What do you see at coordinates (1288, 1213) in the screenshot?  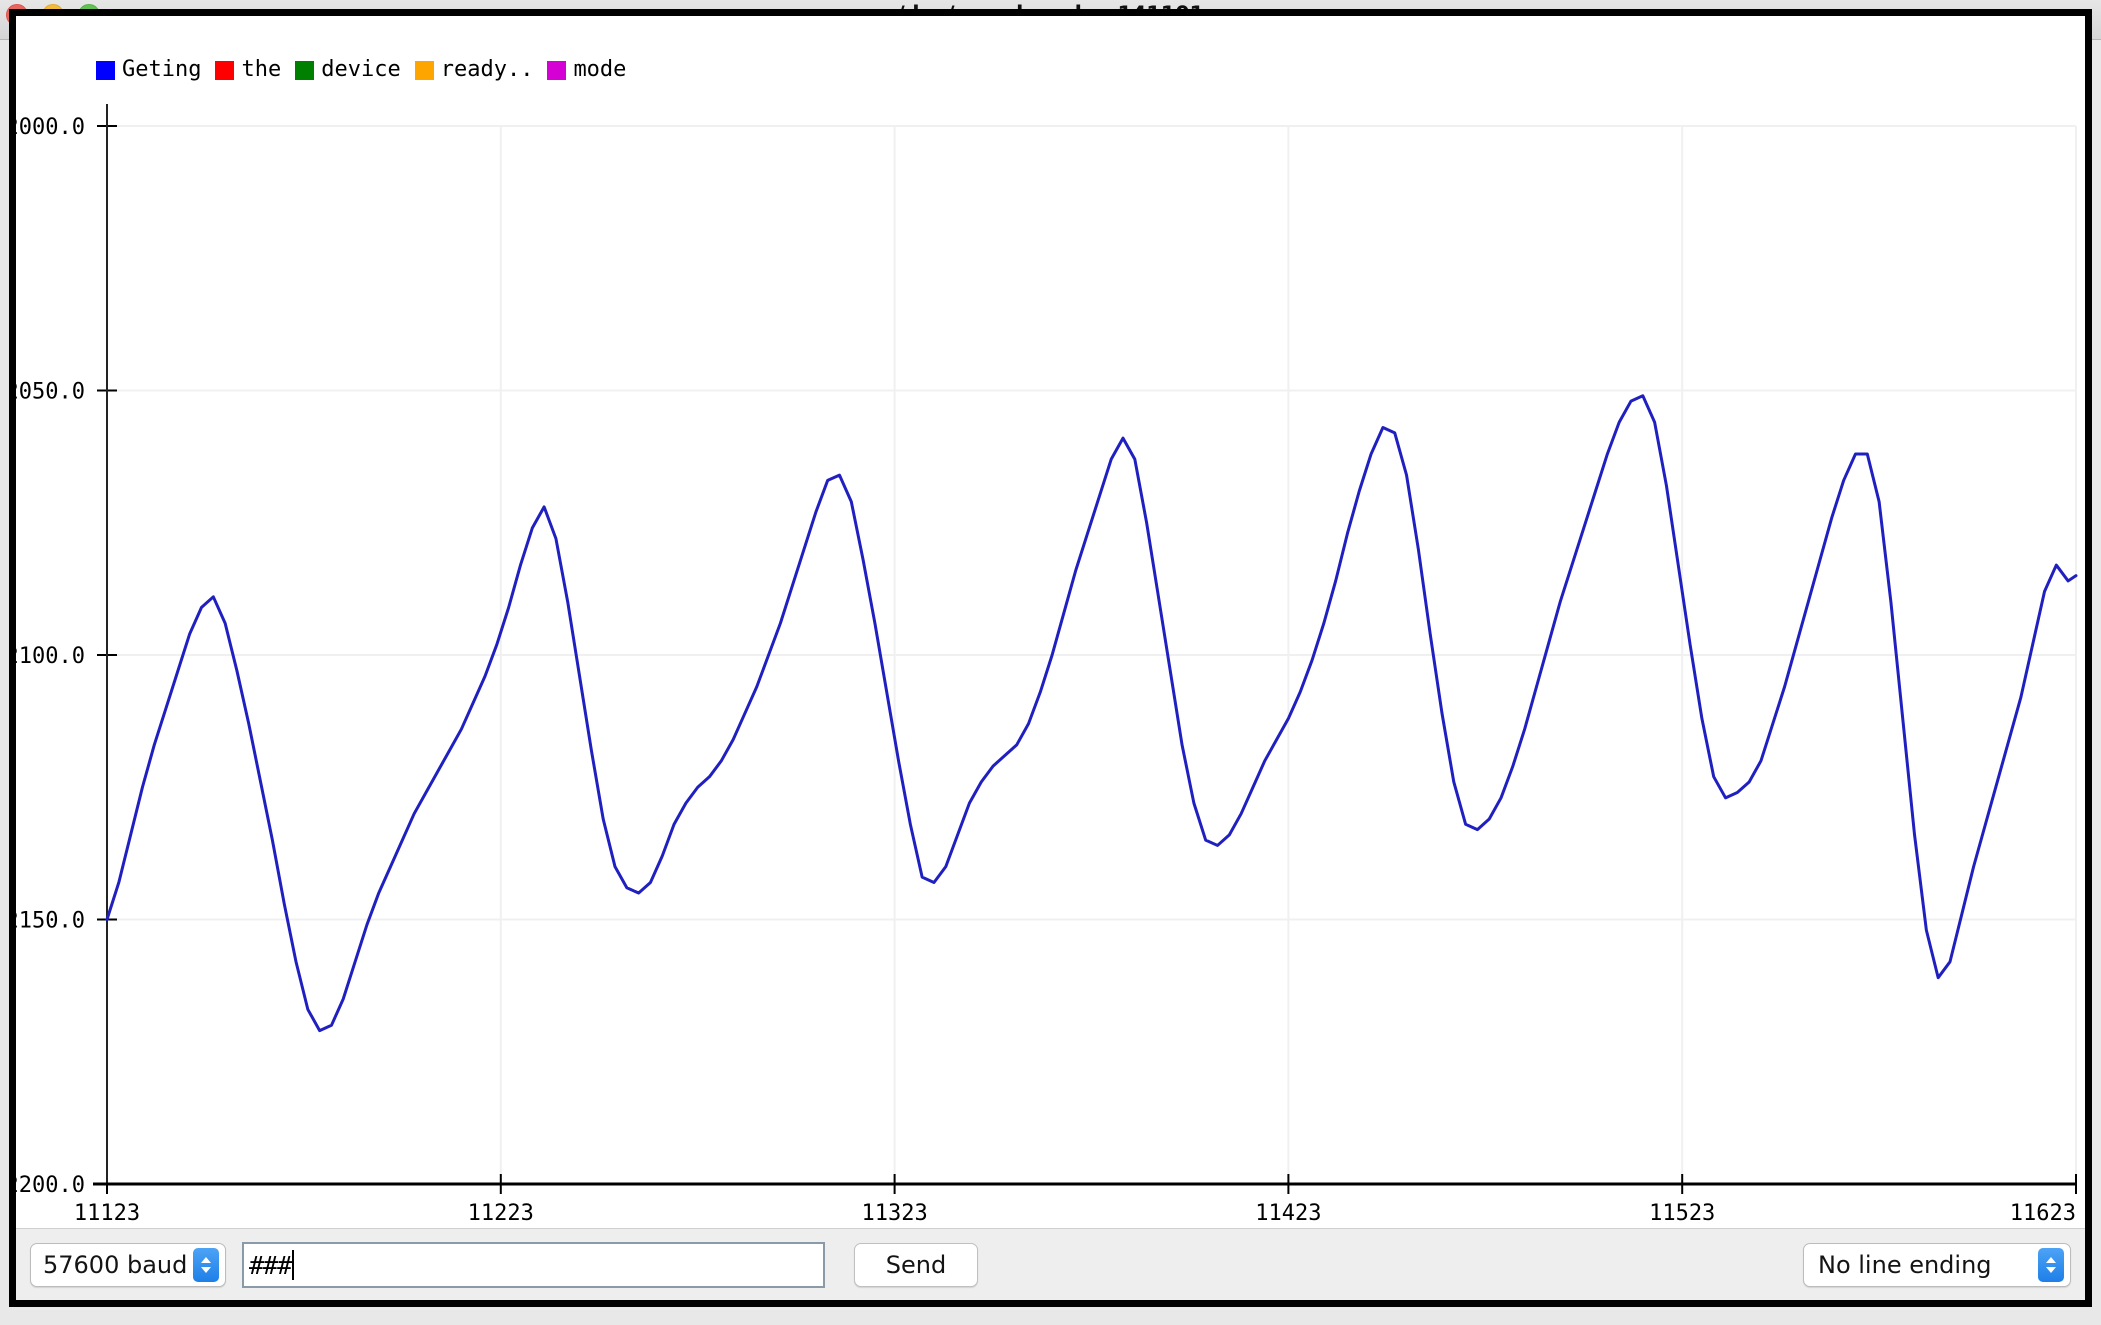 I see `x-tick-label: 11423` at bounding box center [1288, 1213].